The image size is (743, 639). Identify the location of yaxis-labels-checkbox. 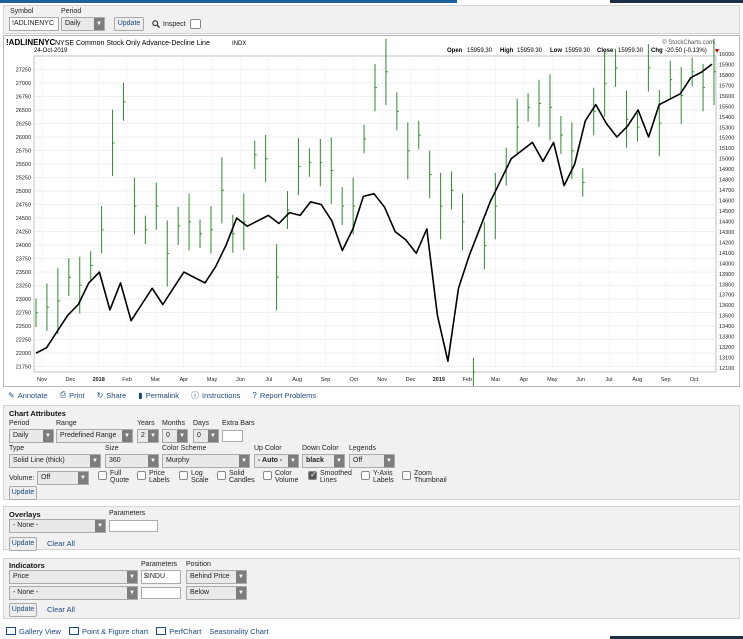
(365, 475).